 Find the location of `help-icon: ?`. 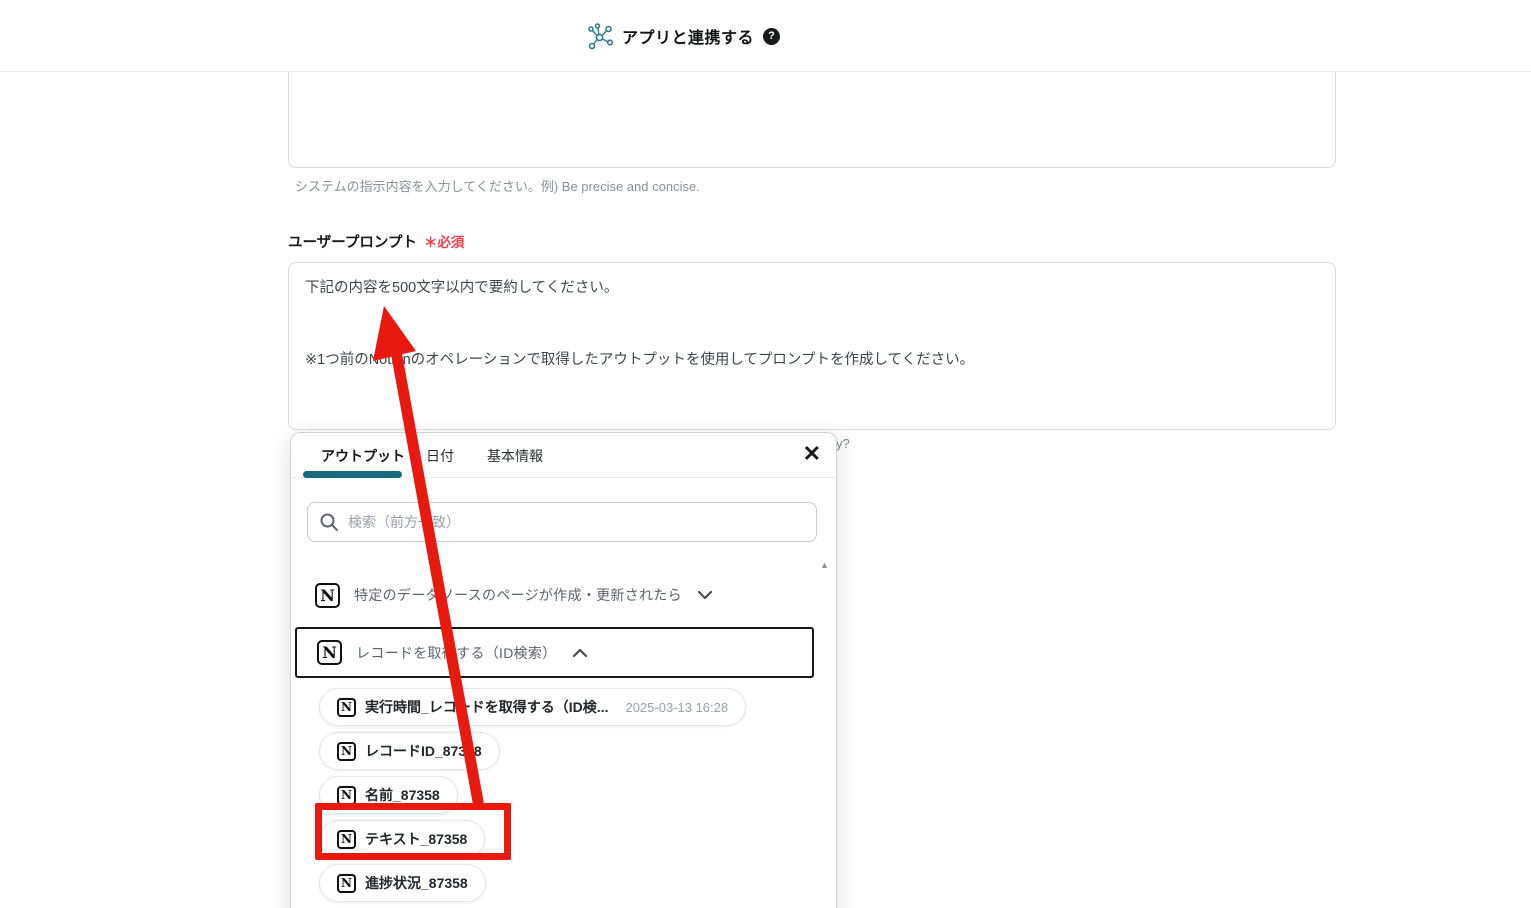

help-icon: ? is located at coordinates (772, 36).